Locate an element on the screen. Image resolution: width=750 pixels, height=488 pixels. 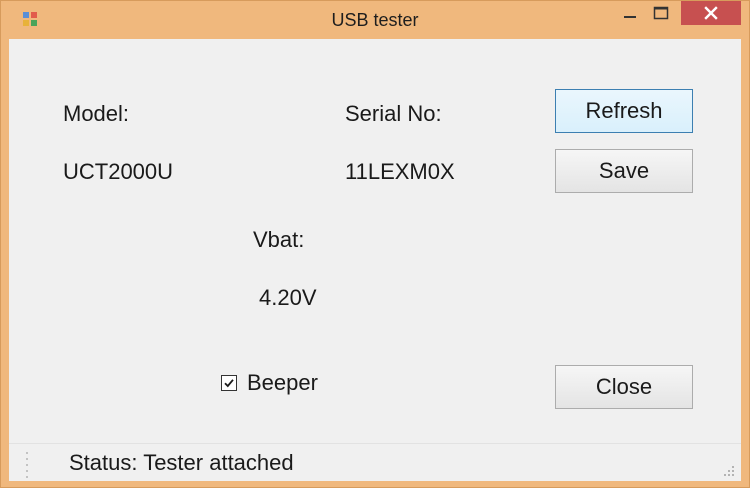
maximize-button is located at coordinates (661, 13).